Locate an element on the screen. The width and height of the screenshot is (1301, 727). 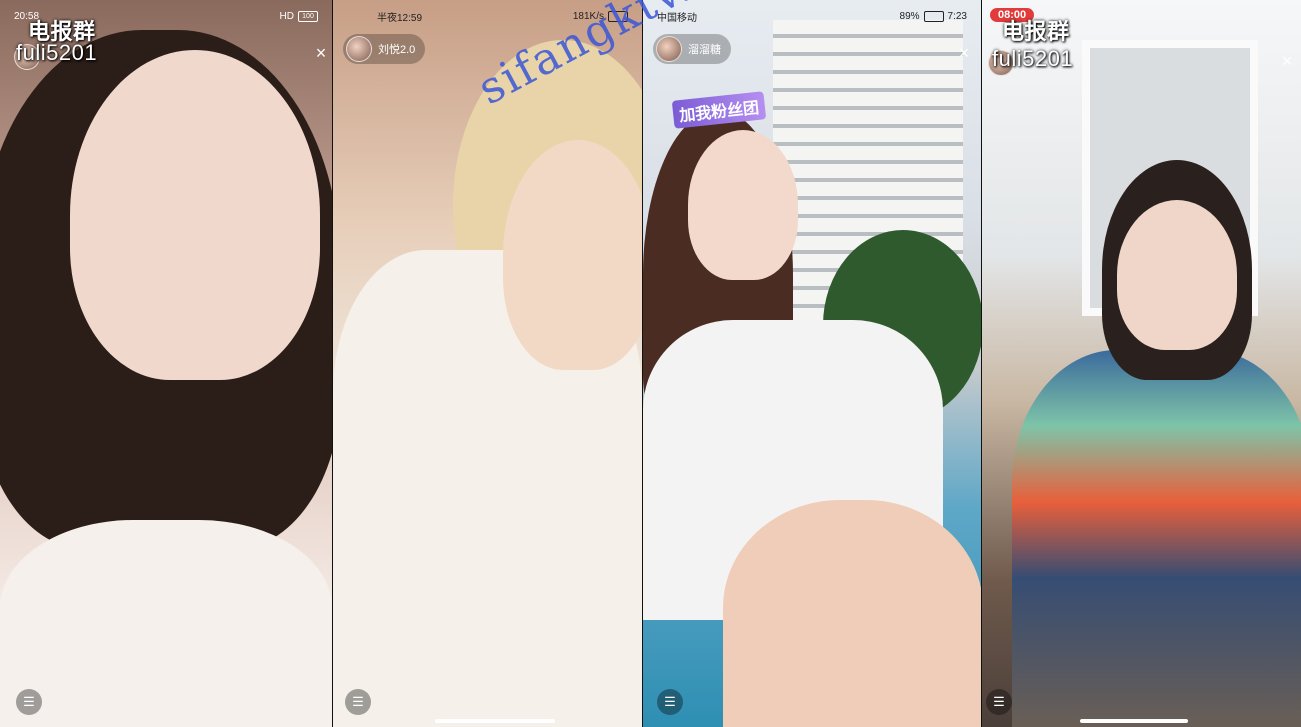
status-time: 半夜12:59 is located at coordinates (400, 18).